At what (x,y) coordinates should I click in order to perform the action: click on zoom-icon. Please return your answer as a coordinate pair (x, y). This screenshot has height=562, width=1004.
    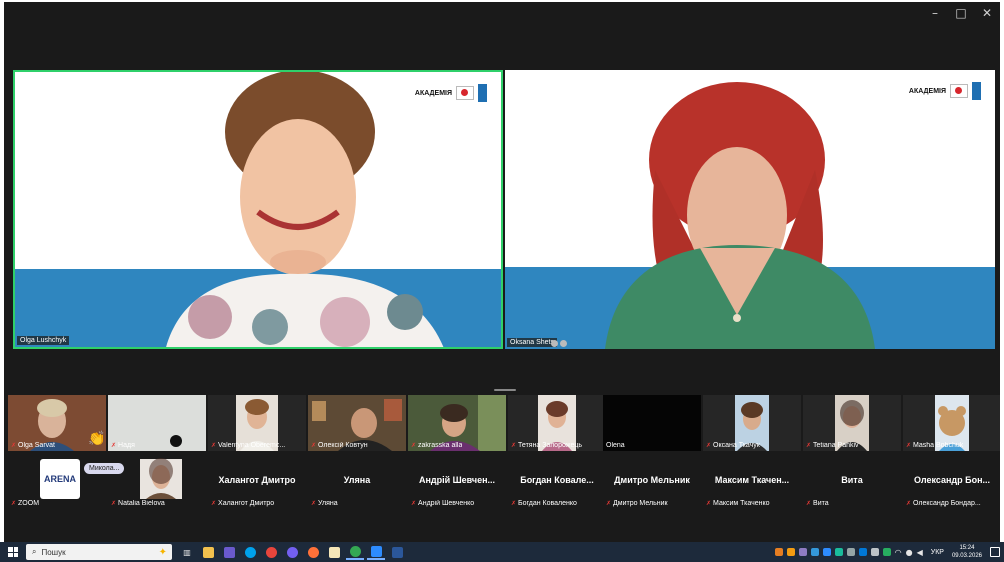
    Looking at the image, I should click on (376, 552).